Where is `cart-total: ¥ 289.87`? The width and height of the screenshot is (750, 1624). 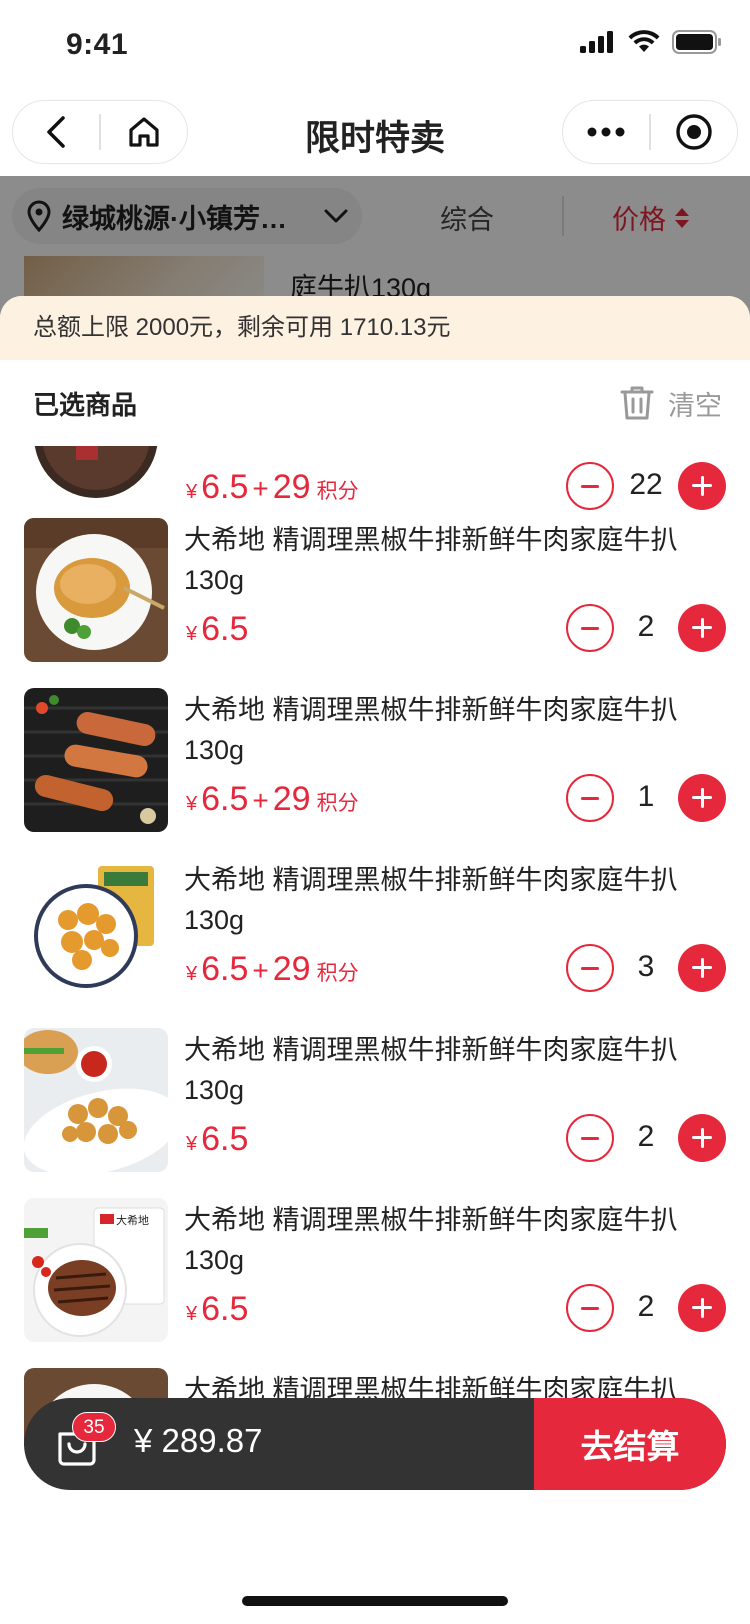
cart-total: ¥ 289.87 is located at coordinates (198, 1440).